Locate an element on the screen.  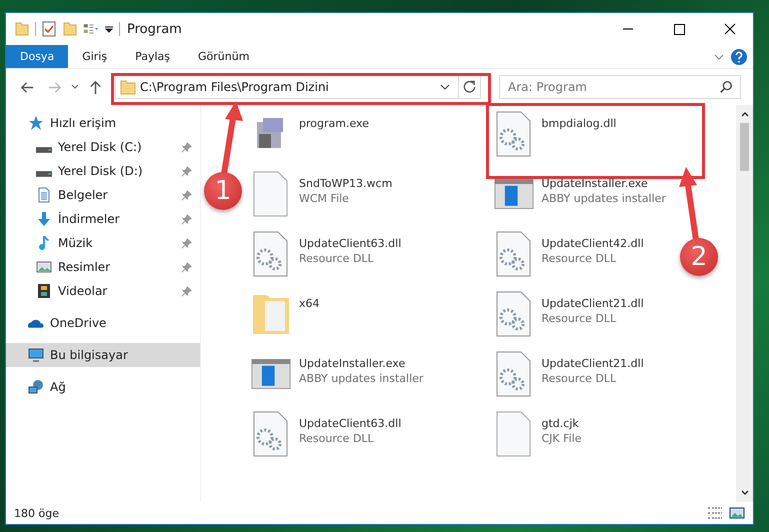
sidebar-item: Belgeler is located at coordinates (103, 195).